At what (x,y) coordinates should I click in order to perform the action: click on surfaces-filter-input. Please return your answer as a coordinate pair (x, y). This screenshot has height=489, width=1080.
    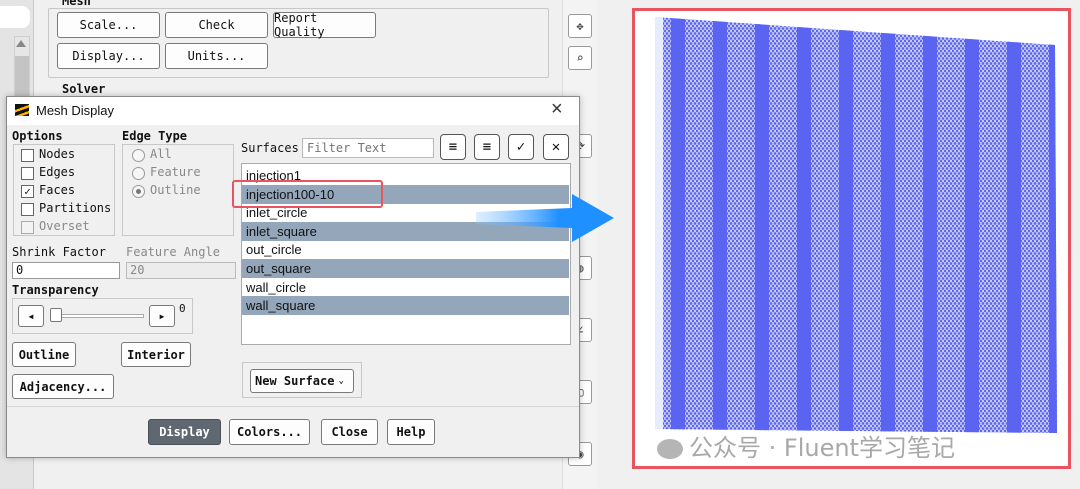
    Looking at the image, I should click on (368, 148).